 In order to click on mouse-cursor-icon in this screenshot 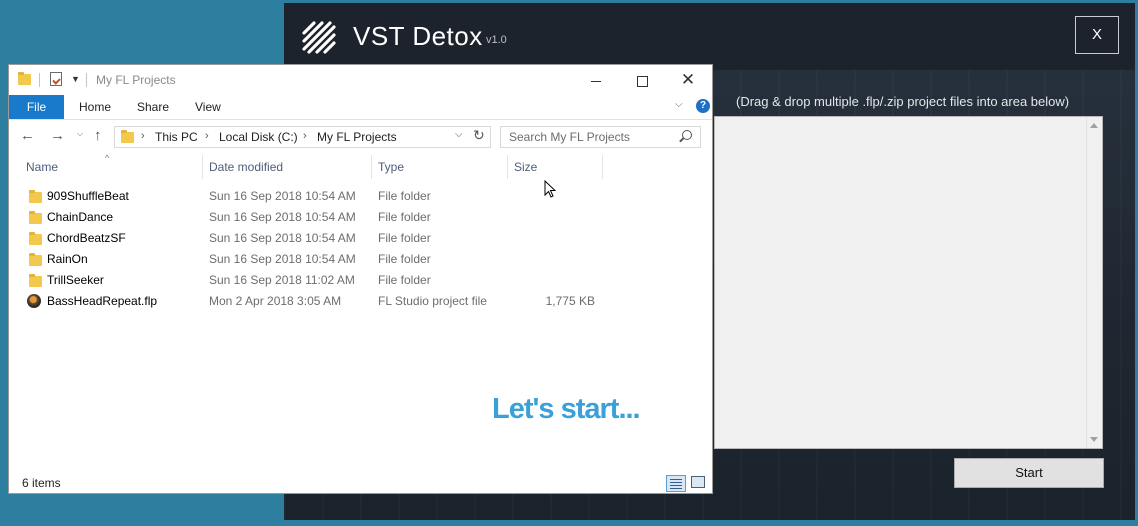, I will do `click(550, 189)`.